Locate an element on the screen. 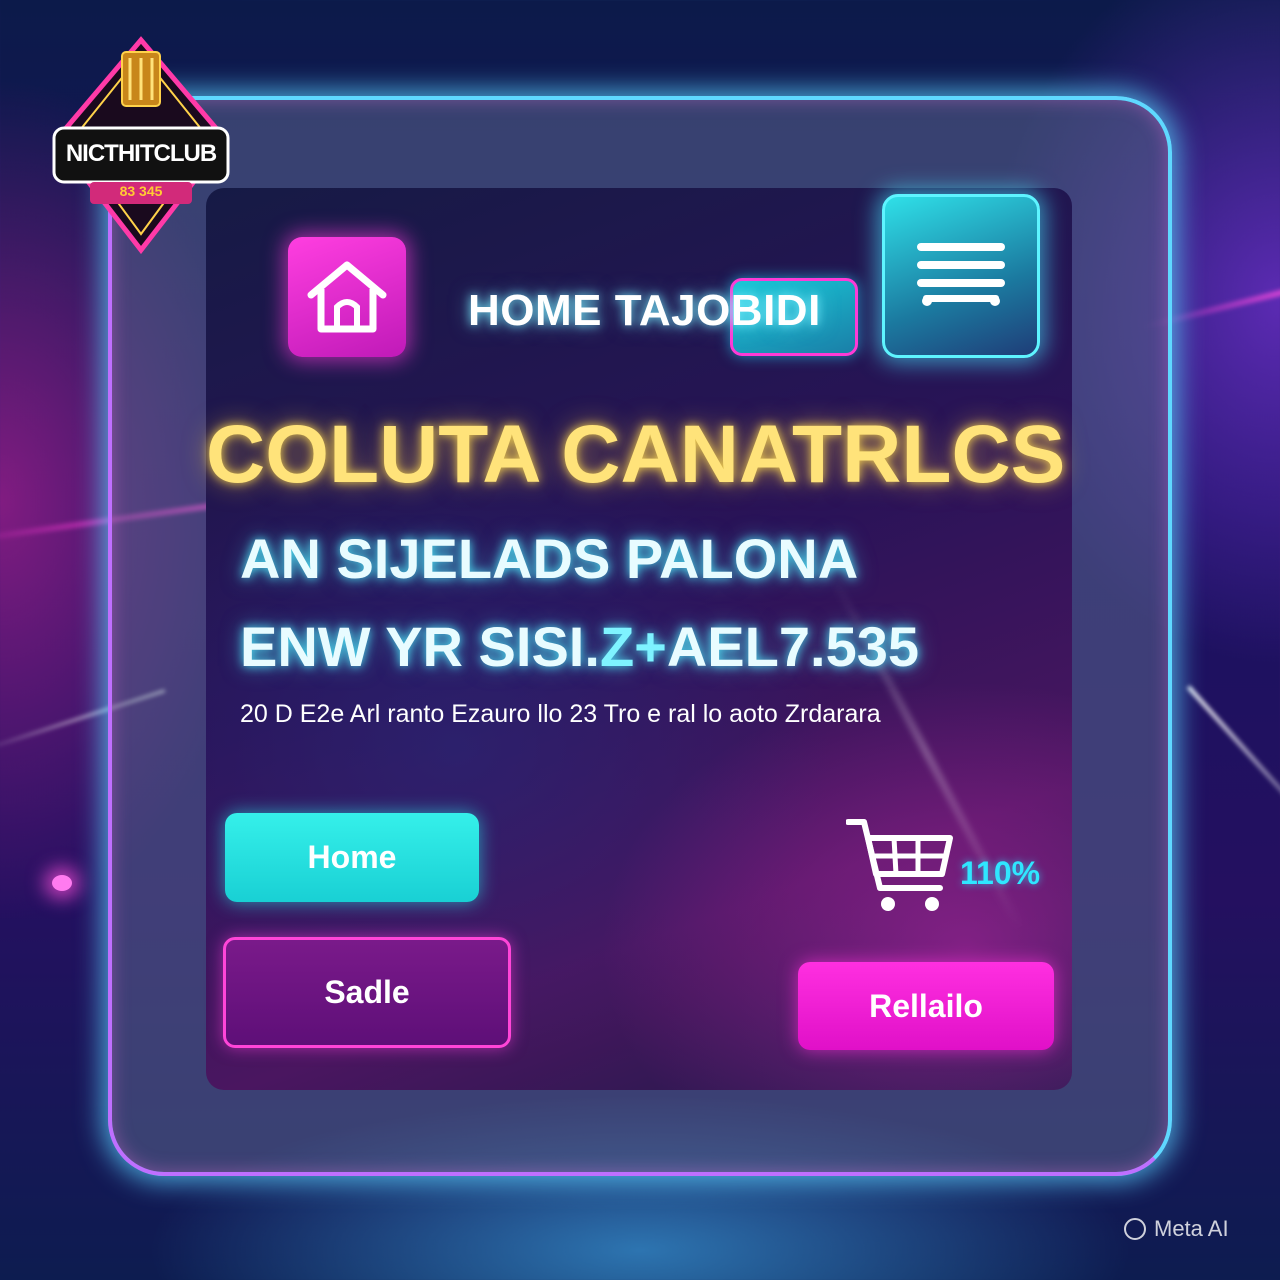  rellailo-button: Rellailo is located at coordinates (926, 1006).